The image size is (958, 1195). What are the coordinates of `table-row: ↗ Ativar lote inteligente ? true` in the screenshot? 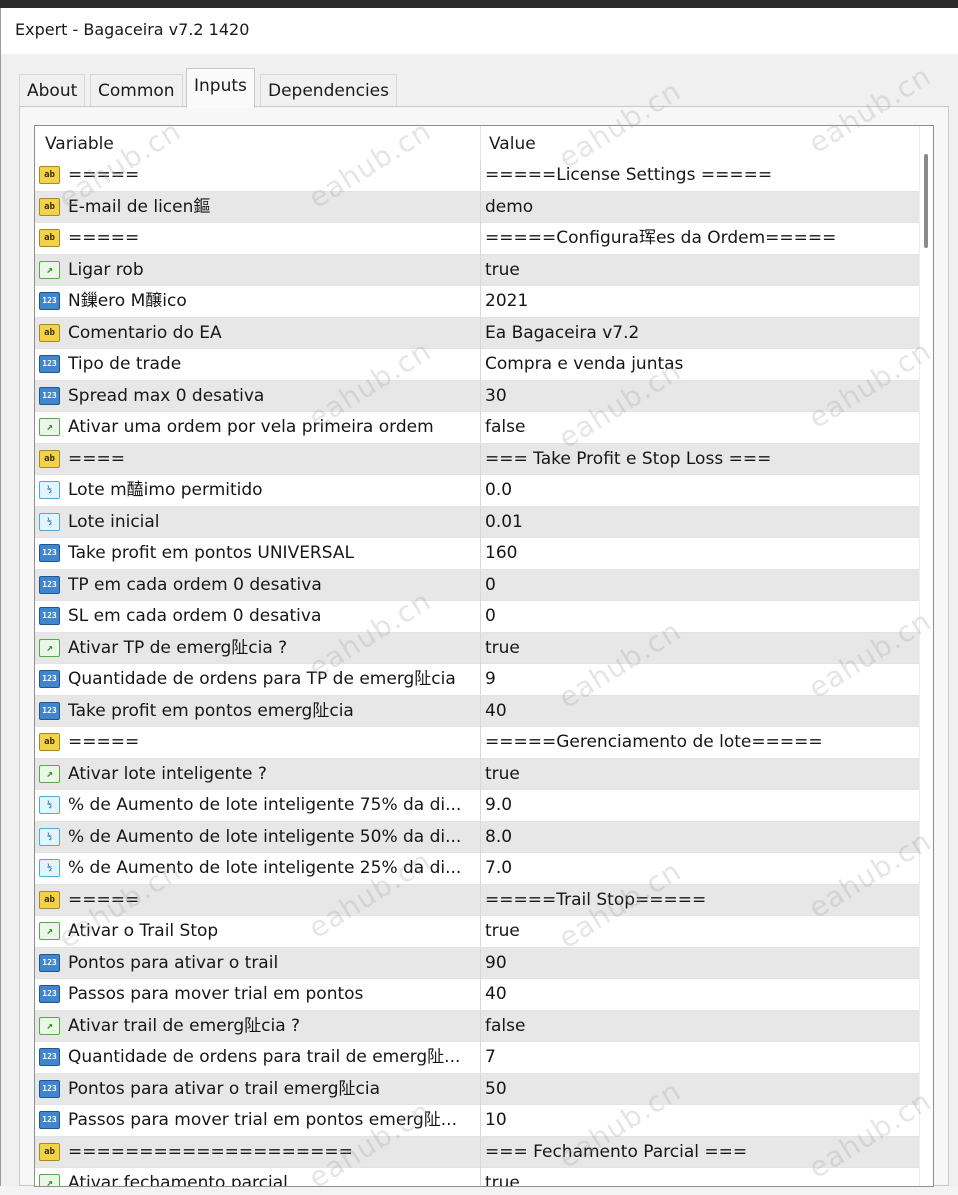 It's located at (478, 774).